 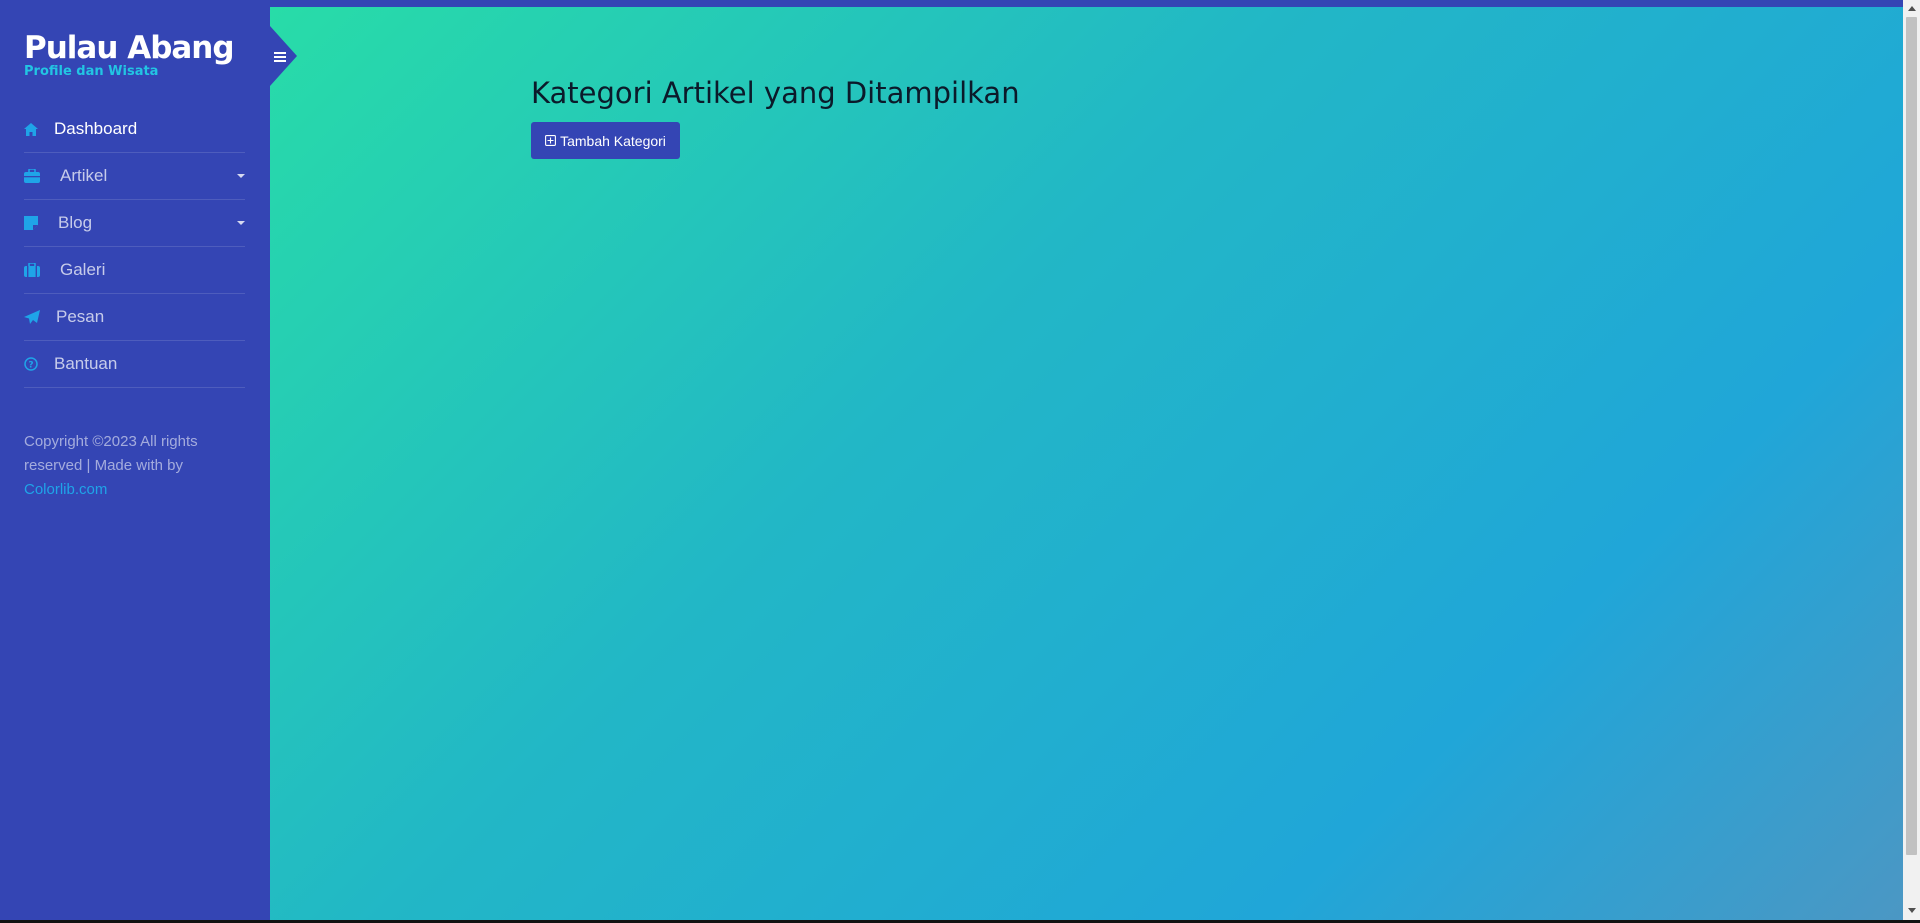 What do you see at coordinates (134, 223) in the screenshot?
I see `sidebar-item-blog: Blog` at bounding box center [134, 223].